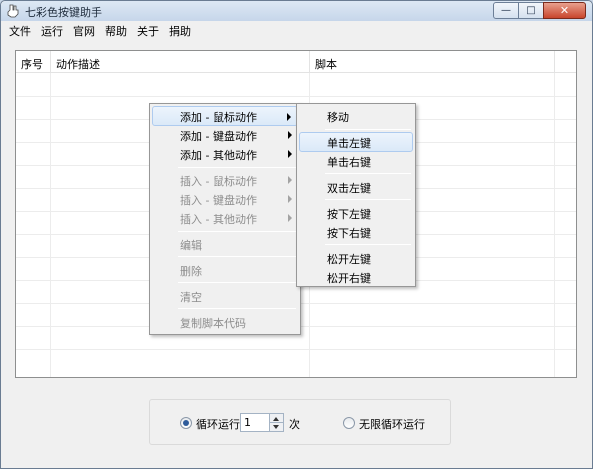  I want to click on app-icon, so click(13, 11).